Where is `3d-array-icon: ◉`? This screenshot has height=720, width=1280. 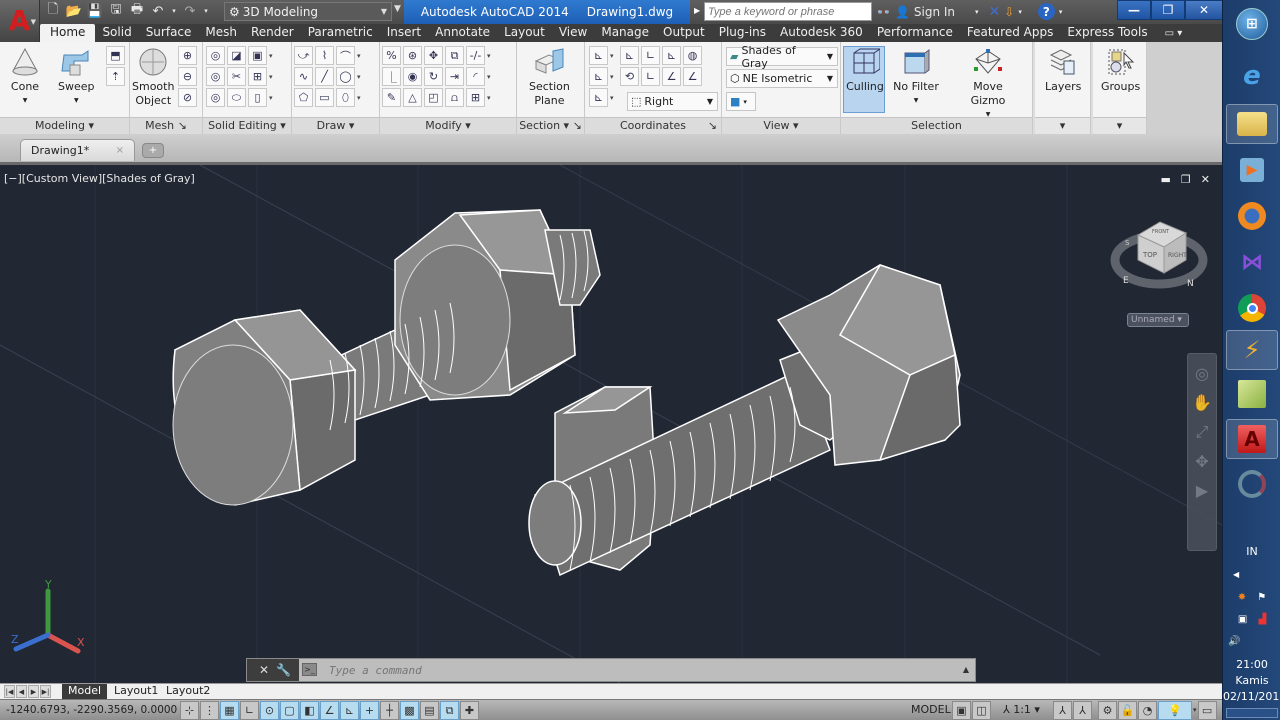 3d-array-icon: ◉ is located at coordinates (412, 76).